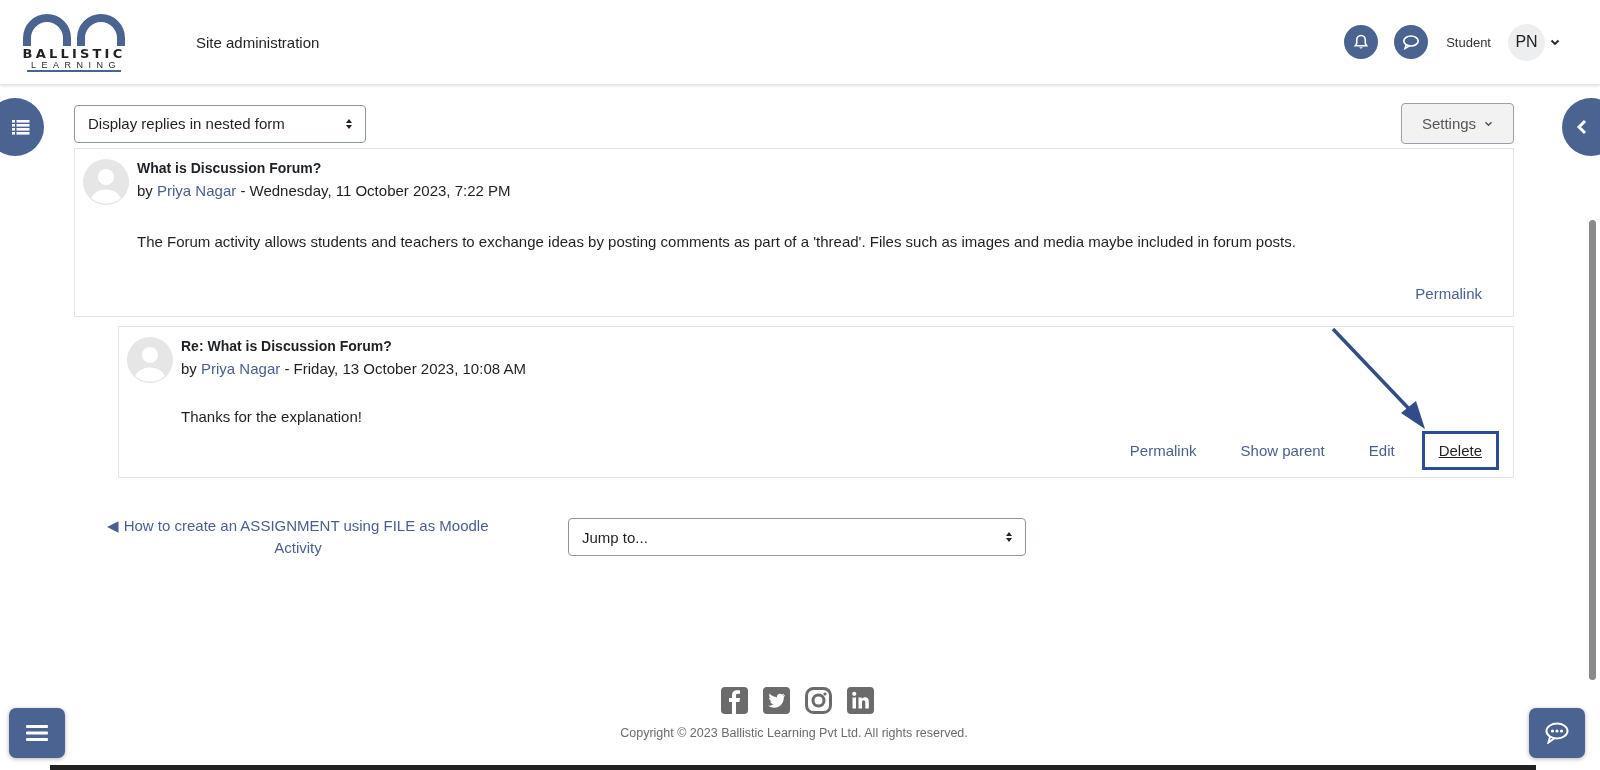  Describe the element at coordinates (1282, 450) in the screenshot. I see `post-action-link: Show parent` at that location.